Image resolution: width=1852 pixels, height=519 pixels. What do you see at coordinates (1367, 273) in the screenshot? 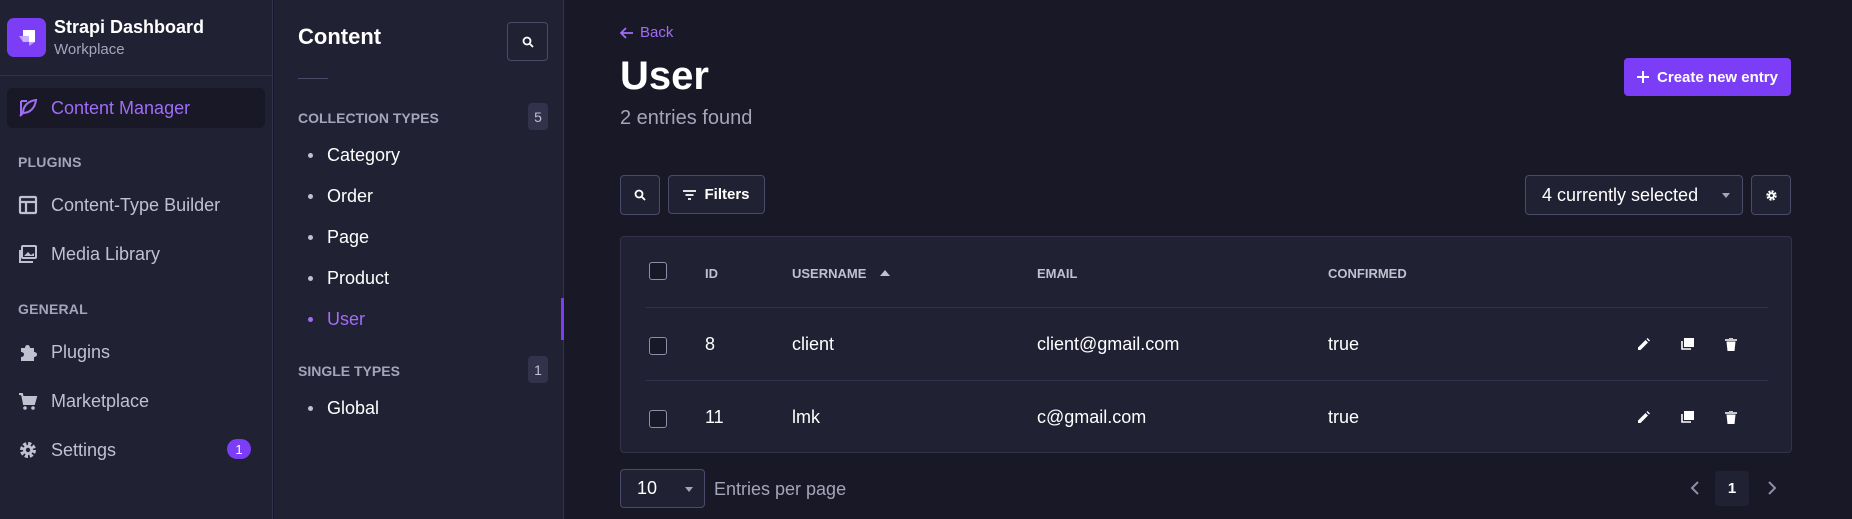
I see `column-header-confirmed: CONFIRMED` at bounding box center [1367, 273].